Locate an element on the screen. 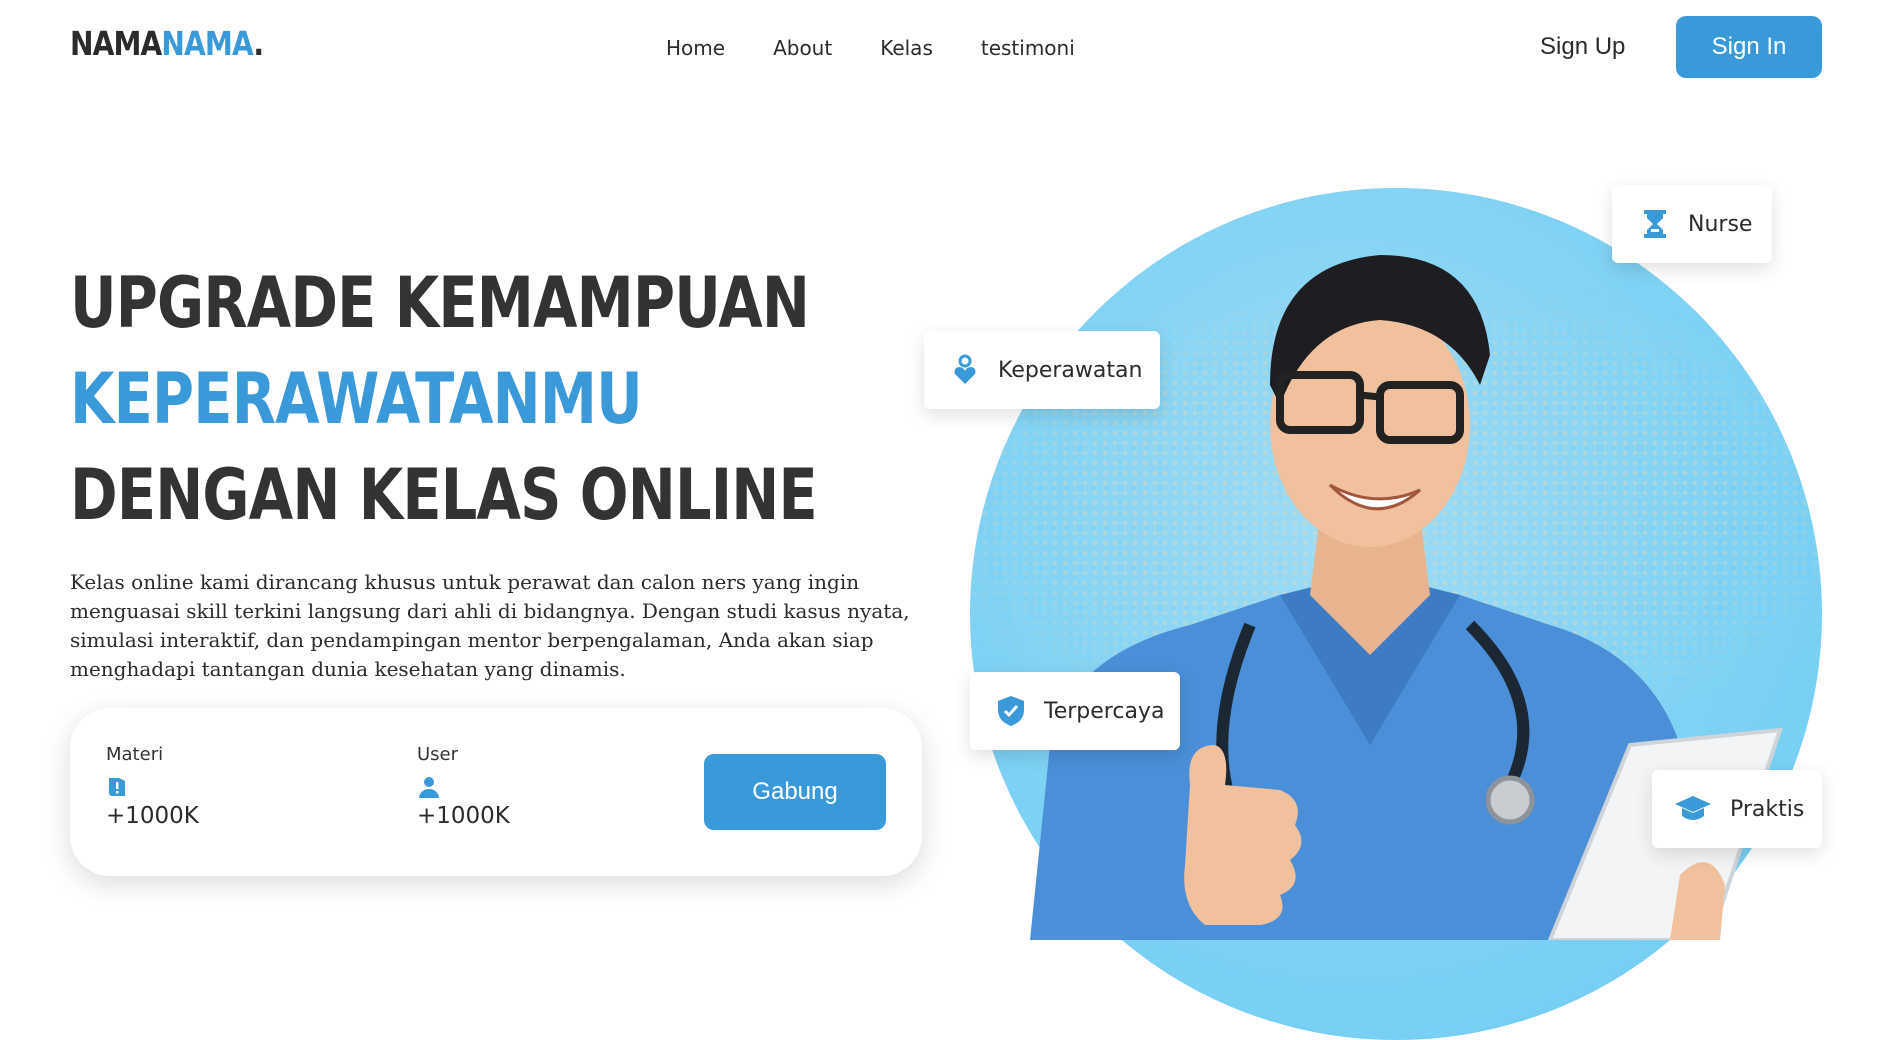 The width and height of the screenshot is (1881, 1040). stats-card: Materi +1000K User +1000K Gabung is located at coordinates (496, 792).